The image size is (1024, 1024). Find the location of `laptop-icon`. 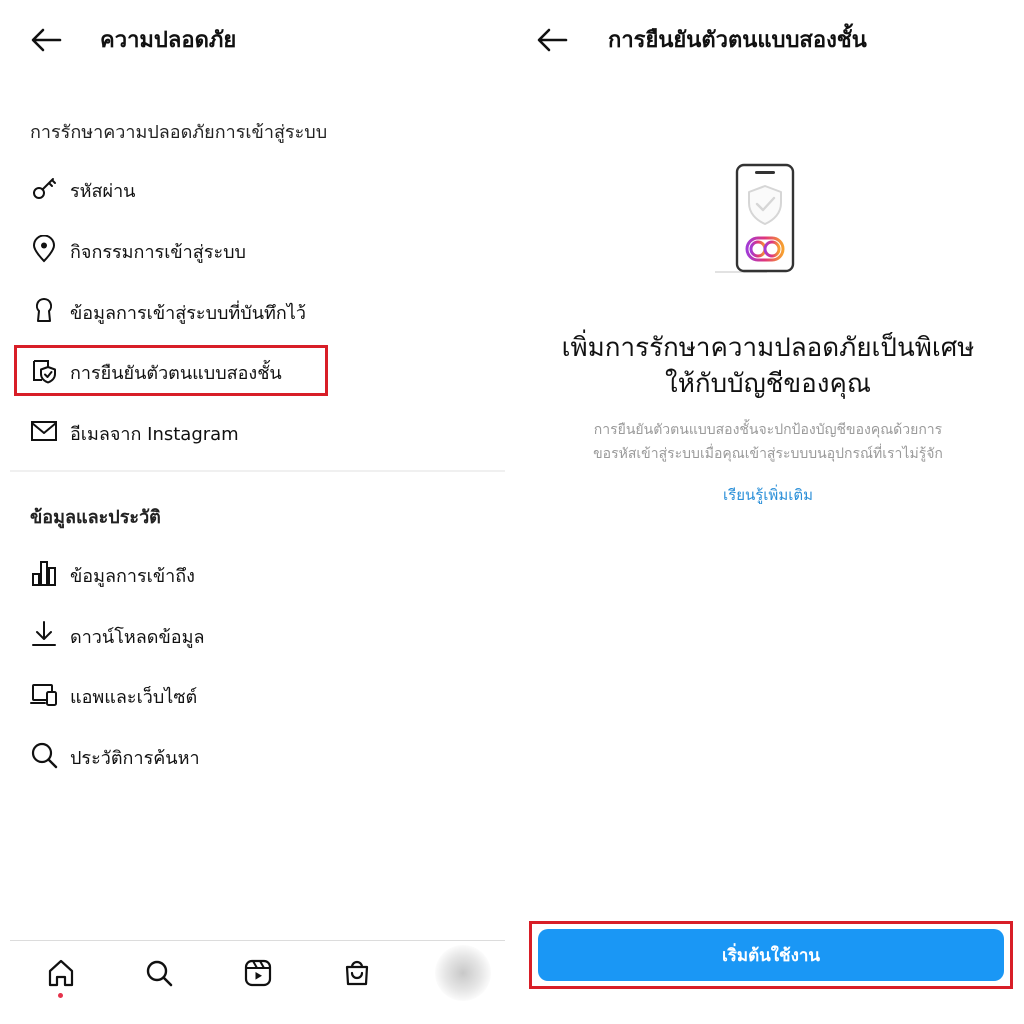

laptop-icon is located at coordinates (43, 695).